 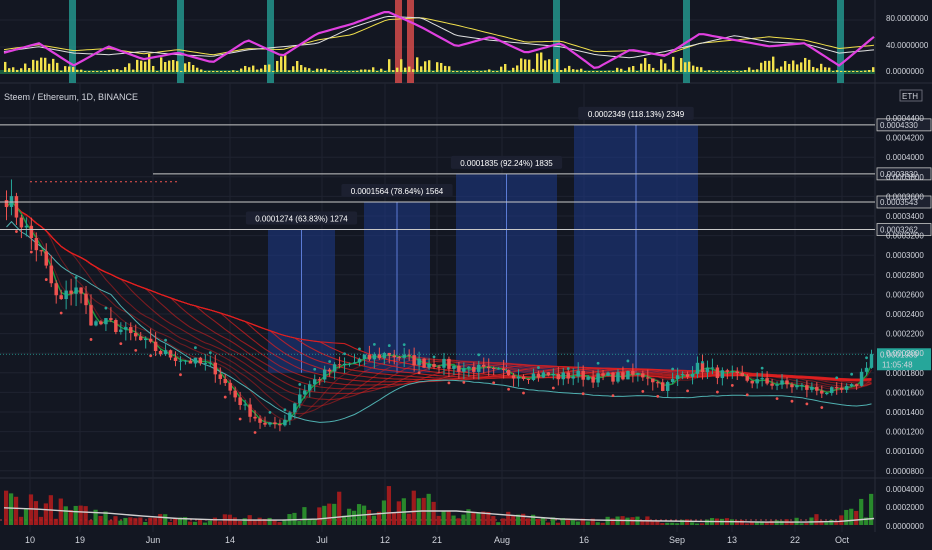 What do you see at coordinates (301, 219) in the screenshot?
I see `measurement-label: 0.0001274 (63.83%) 1274` at bounding box center [301, 219].